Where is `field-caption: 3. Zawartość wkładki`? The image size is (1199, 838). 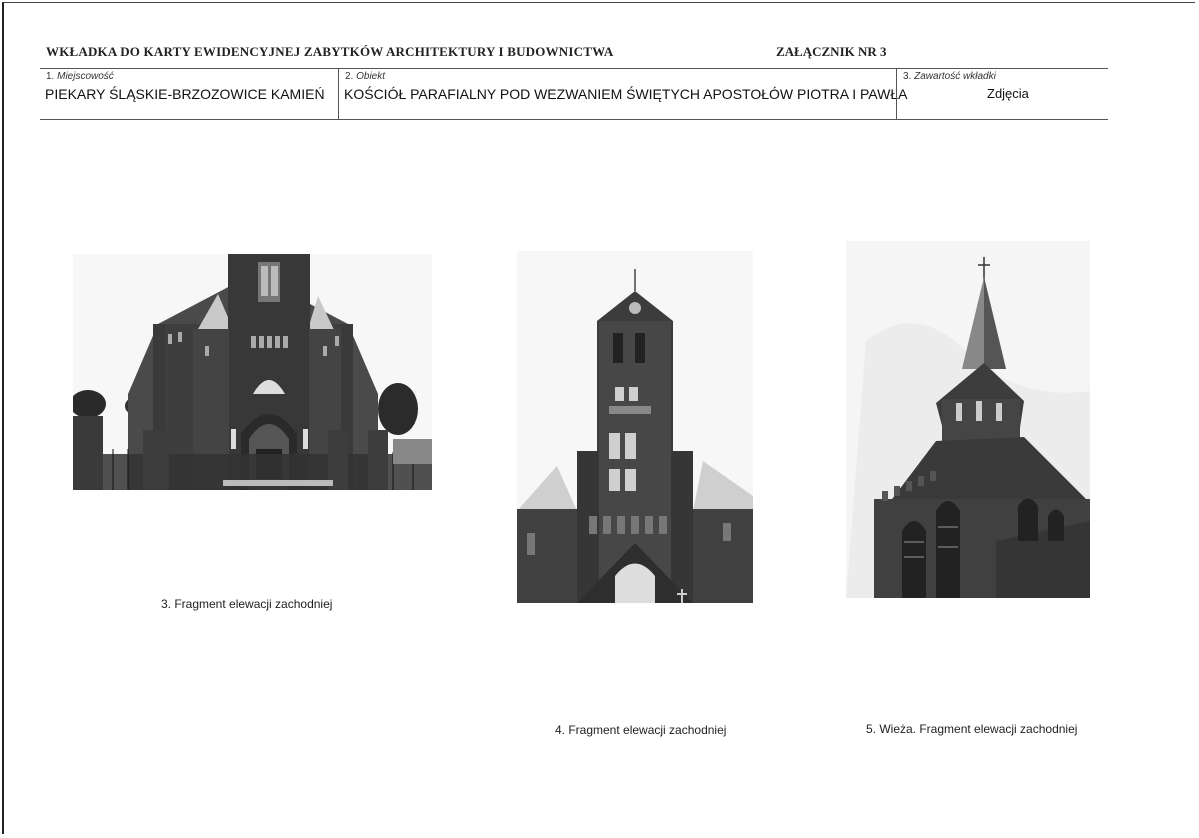 field-caption: 3. Zawartość wkładki is located at coordinates (949, 76).